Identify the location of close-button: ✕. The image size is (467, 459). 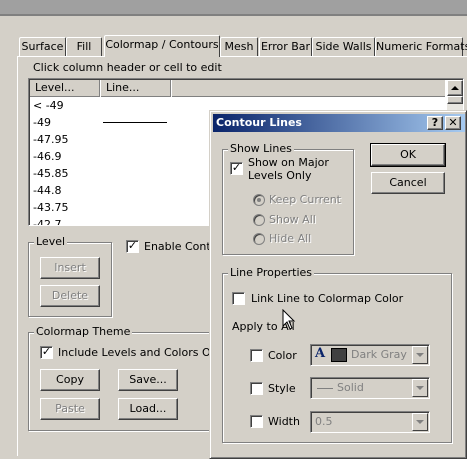
(453, 123).